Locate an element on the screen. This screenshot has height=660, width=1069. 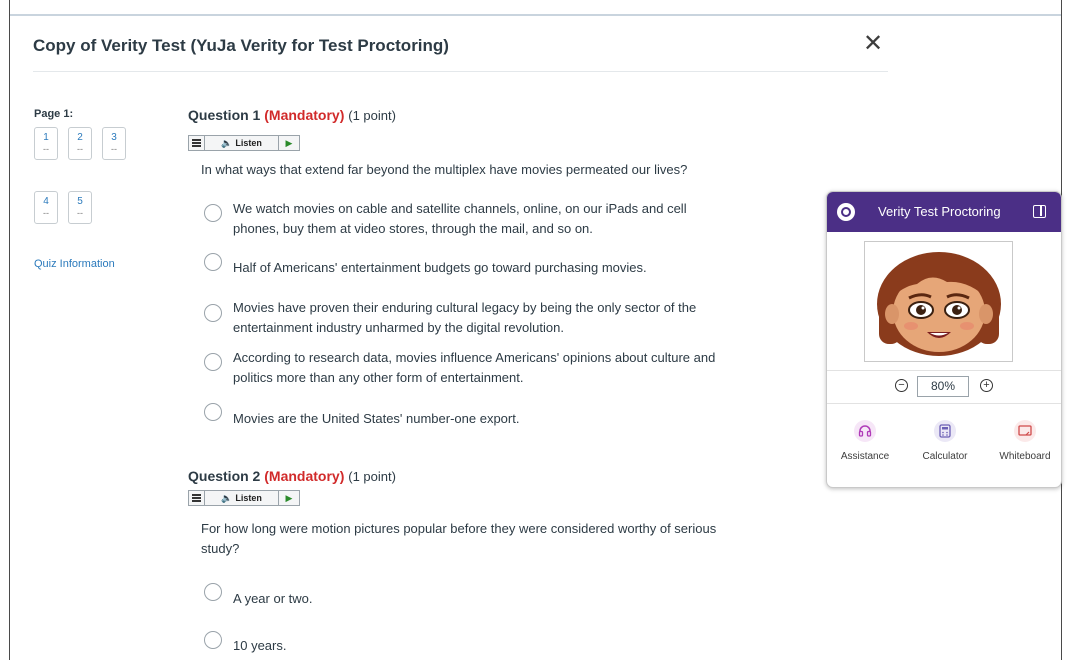
window-left-border is located at coordinates (9, 330).